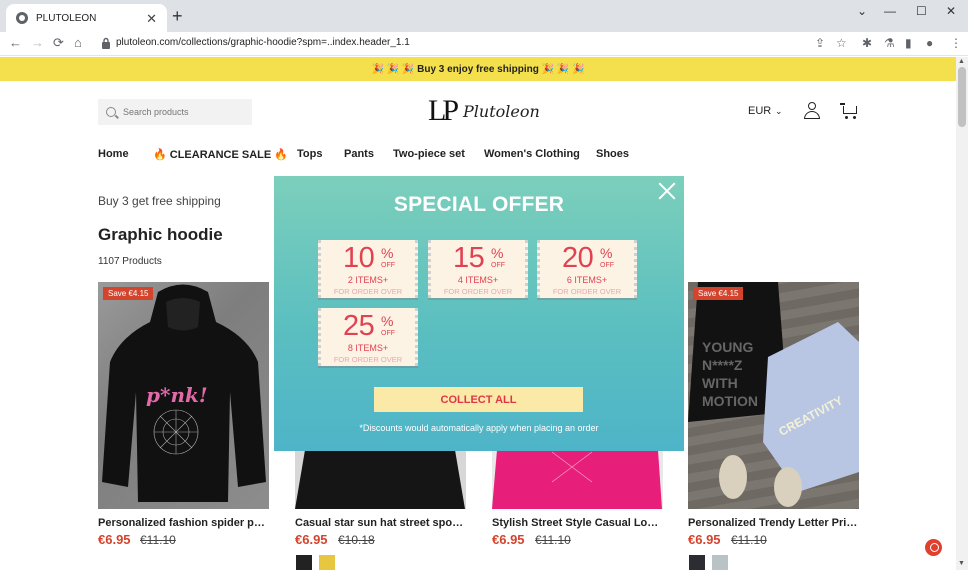 The width and height of the screenshot is (968, 570). Describe the element at coordinates (15, 43) in the screenshot. I see `back-arrow-icon: ←` at that location.